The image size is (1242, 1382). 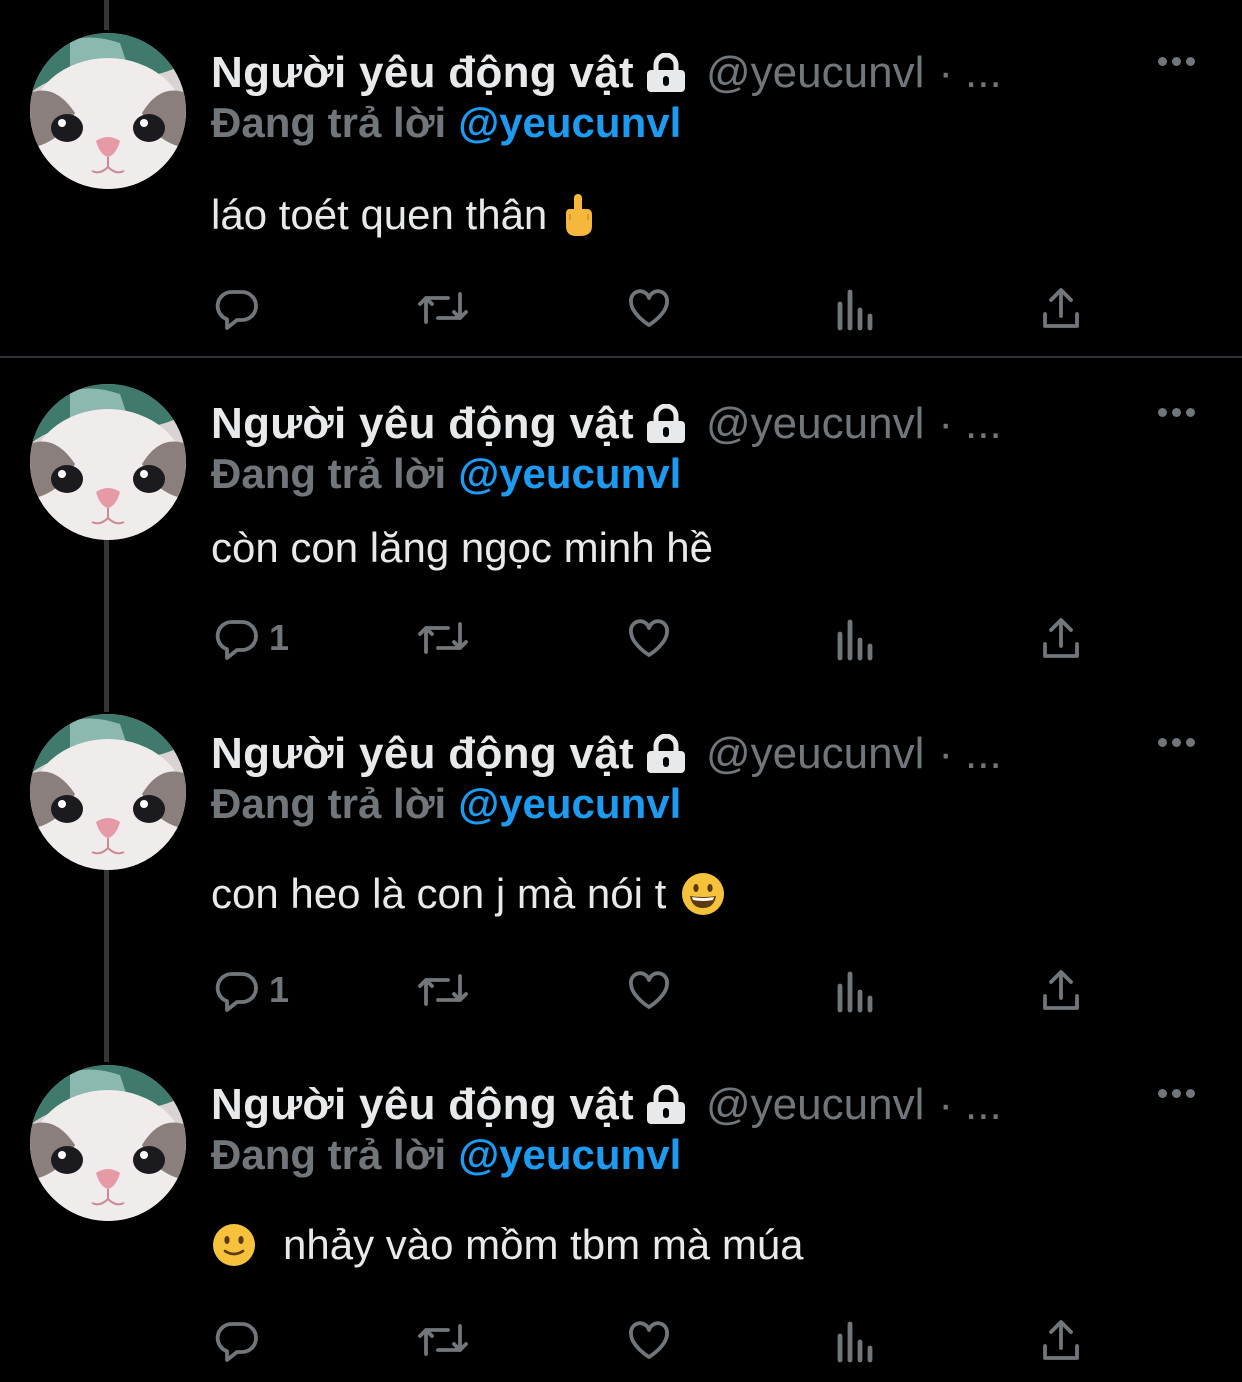 I want to click on tweet-text-content: con heo là con j mà nói t, so click(x=439, y=893).